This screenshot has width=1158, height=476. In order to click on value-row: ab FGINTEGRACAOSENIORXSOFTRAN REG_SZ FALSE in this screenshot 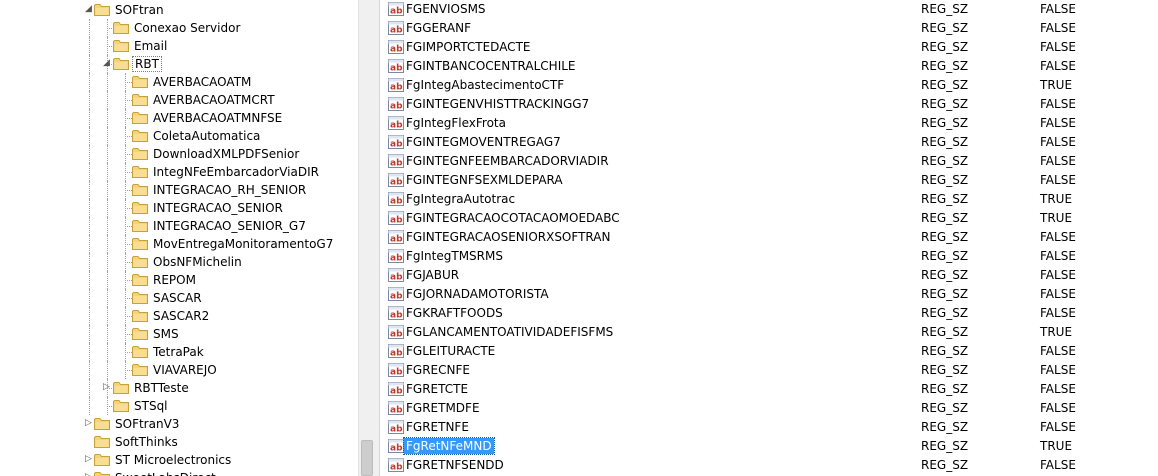, I will do `click(769, 237)`.